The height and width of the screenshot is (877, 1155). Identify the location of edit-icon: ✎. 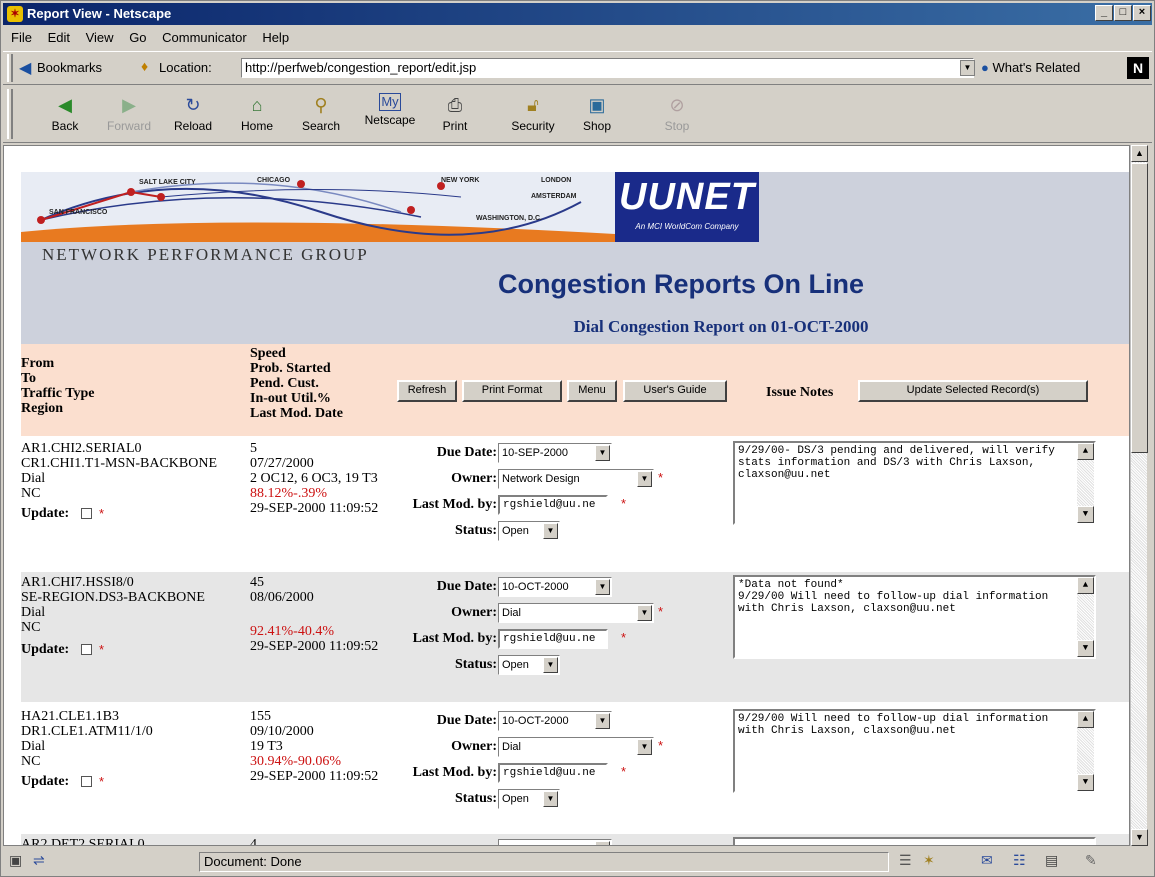
(1091, 860).